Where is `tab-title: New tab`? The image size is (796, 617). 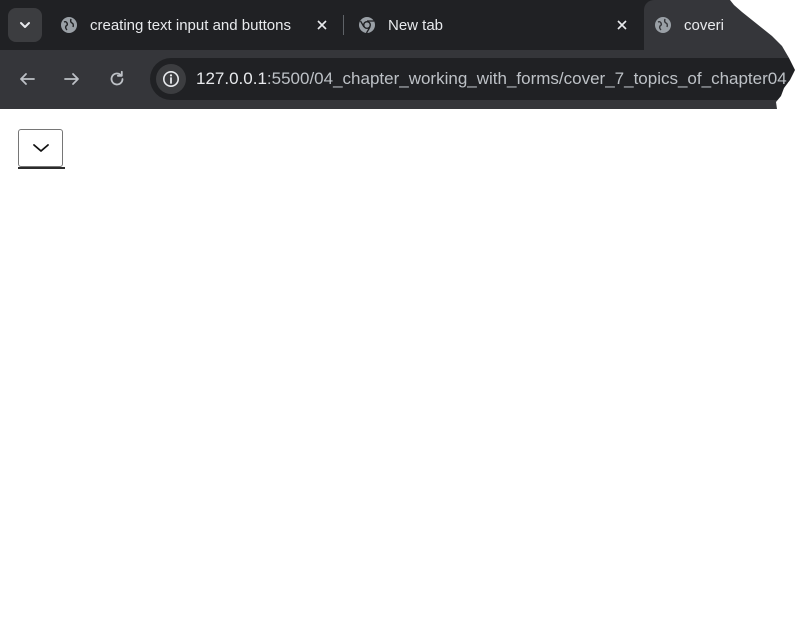
tab-title: New tab is located at coordinates (416, 25).